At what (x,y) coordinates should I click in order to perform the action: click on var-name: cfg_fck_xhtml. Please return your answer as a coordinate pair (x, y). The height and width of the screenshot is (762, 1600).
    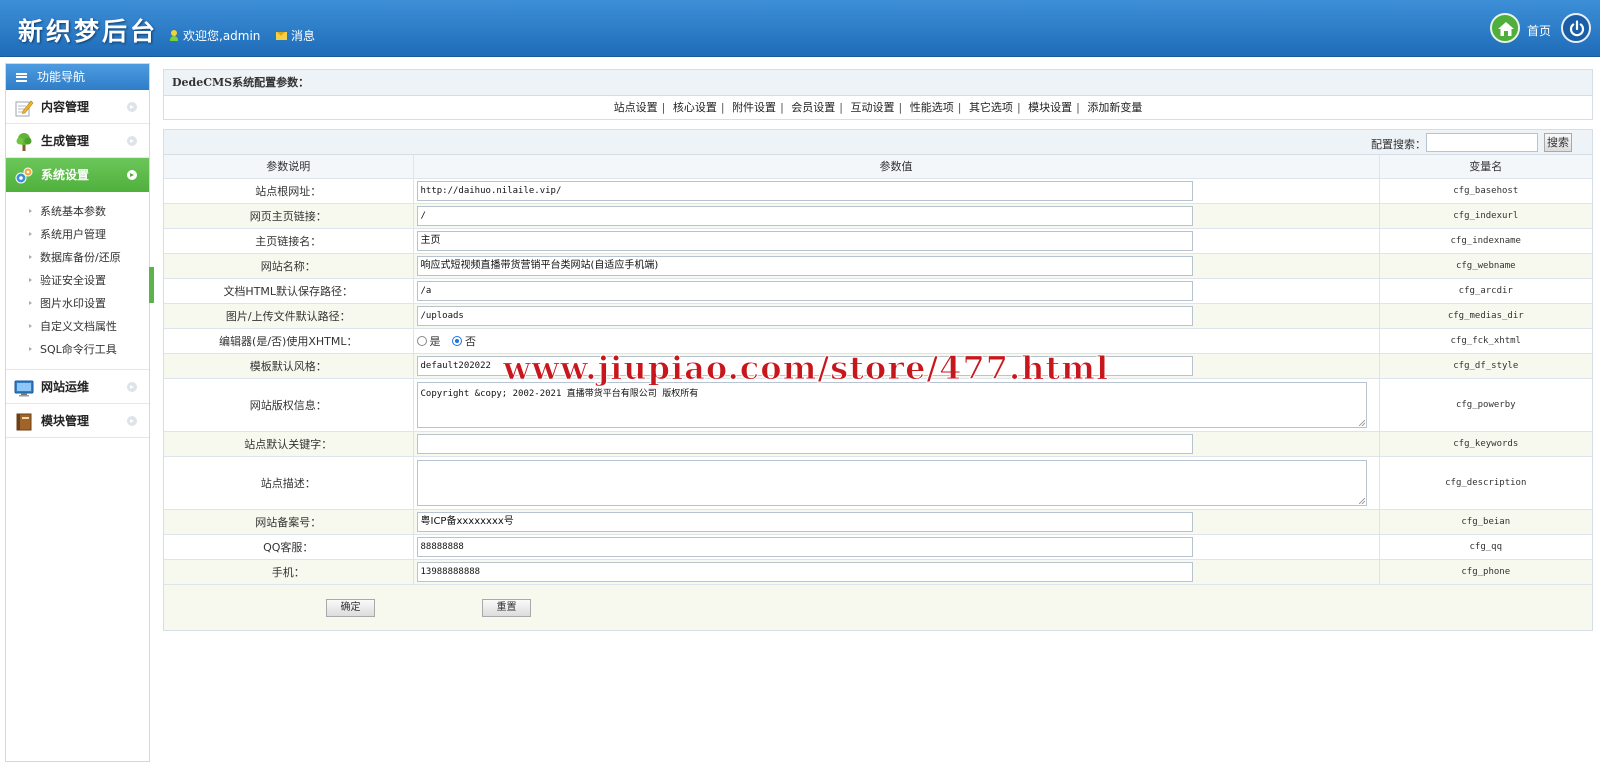
    Looking at the image, I should click on (1485, 341).